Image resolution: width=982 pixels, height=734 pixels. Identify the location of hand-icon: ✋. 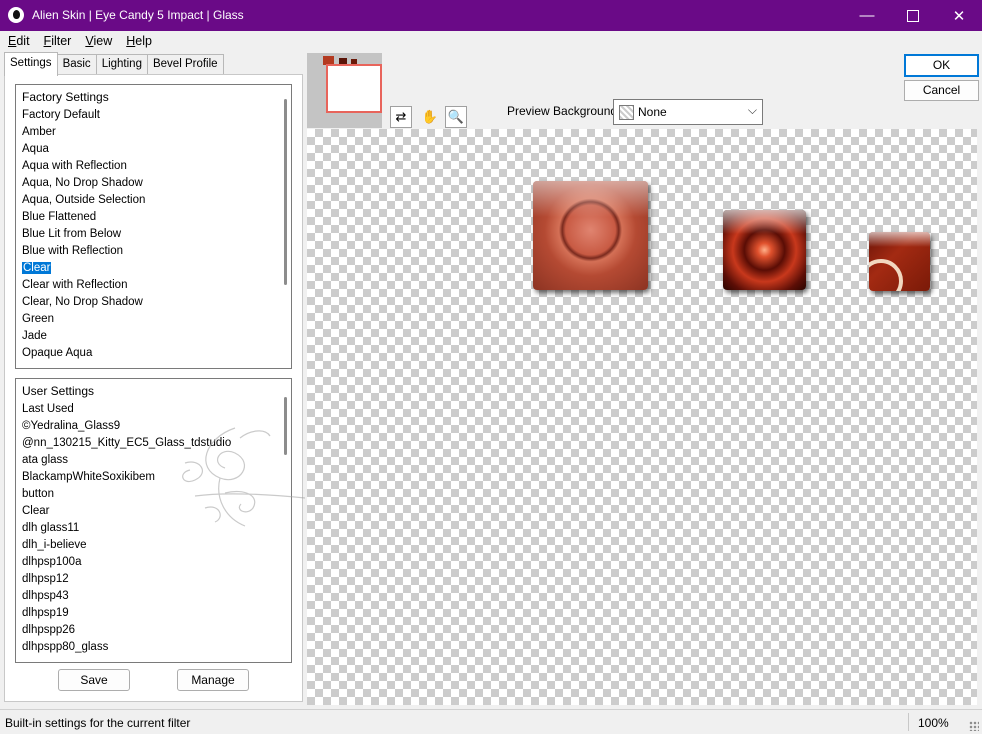
(430, 116).